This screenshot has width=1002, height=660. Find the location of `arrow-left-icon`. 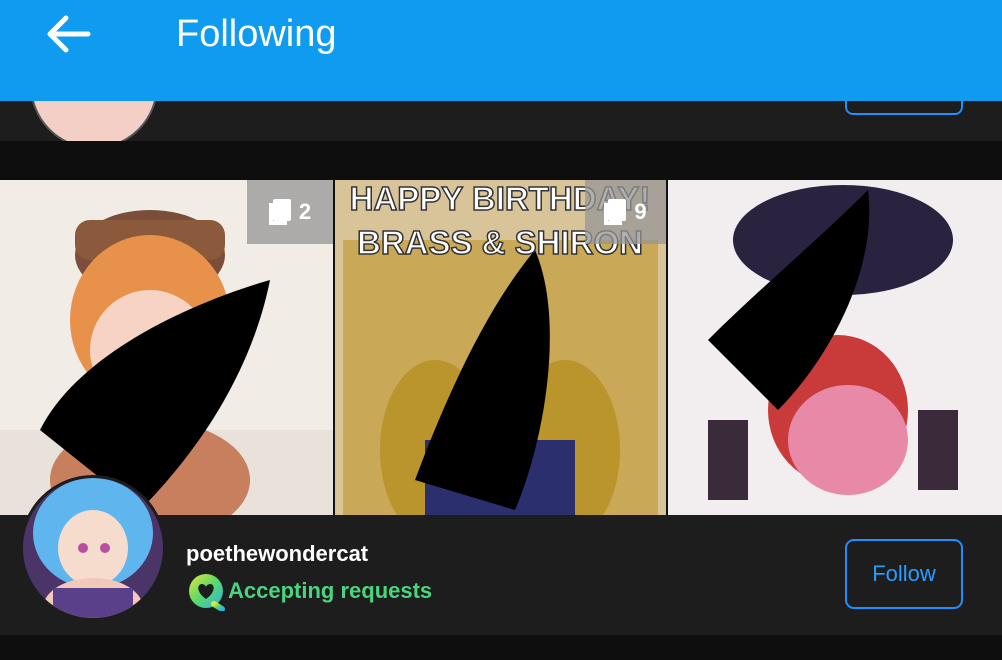

arrow-left-icon is located at coordinates (69, 34).